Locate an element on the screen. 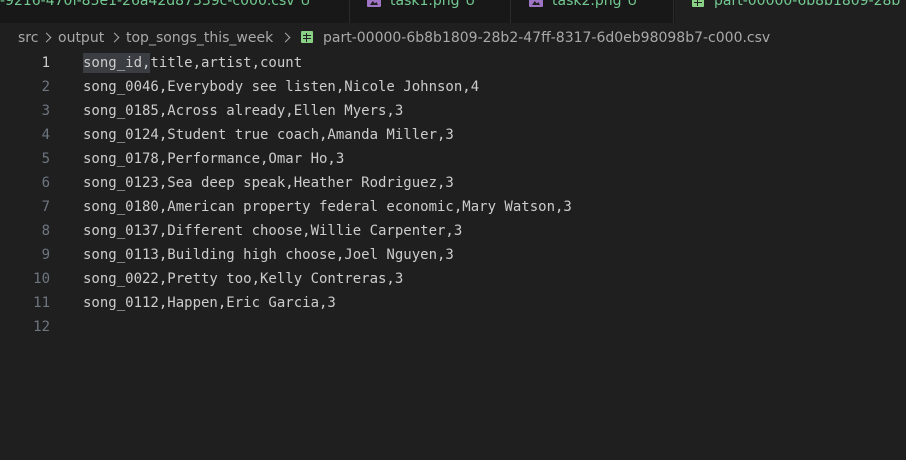 The height and width of the screenshot is (460, 906). line-number: 8 is located at coordinates (45, 231).